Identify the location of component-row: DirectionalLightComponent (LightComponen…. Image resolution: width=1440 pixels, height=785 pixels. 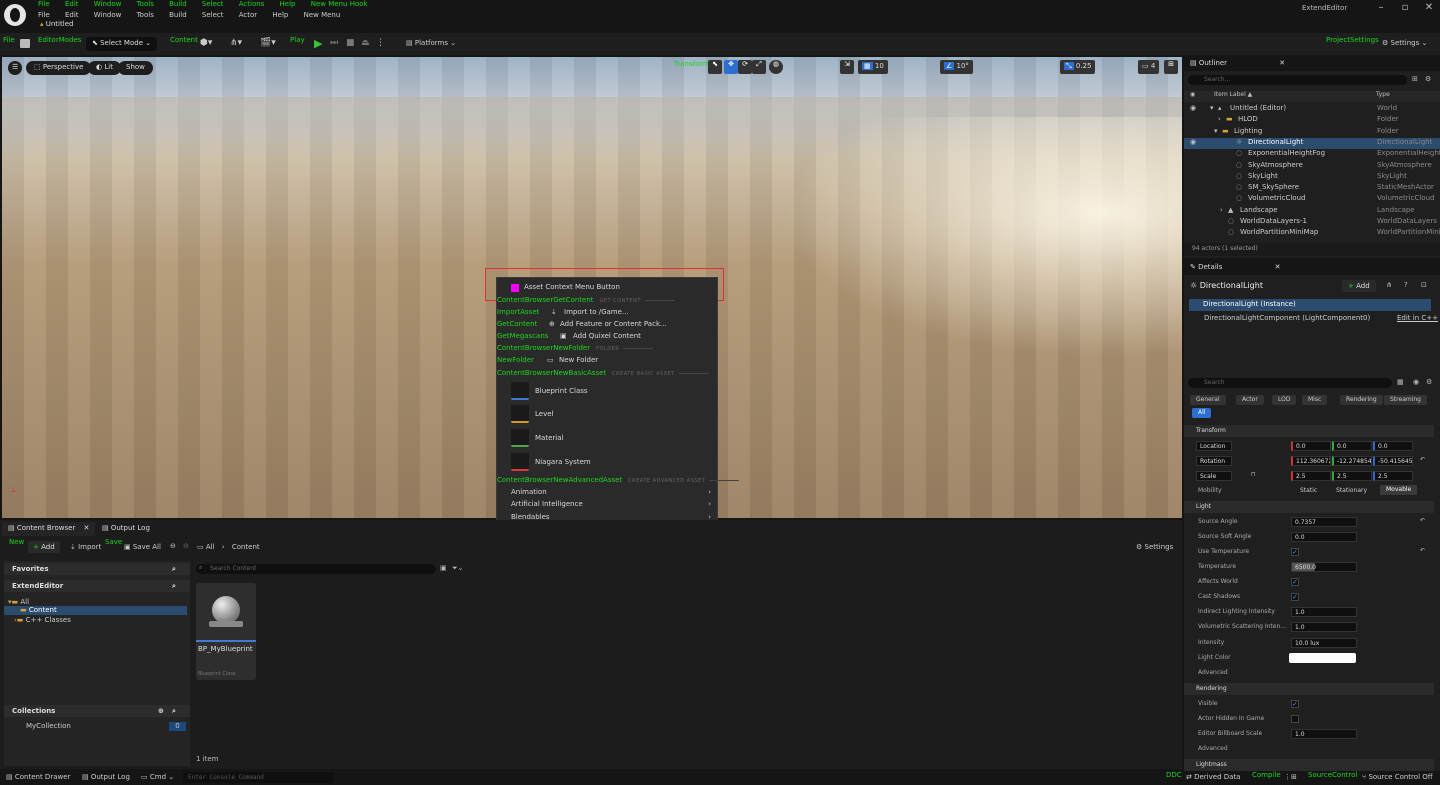
(1287, 318).